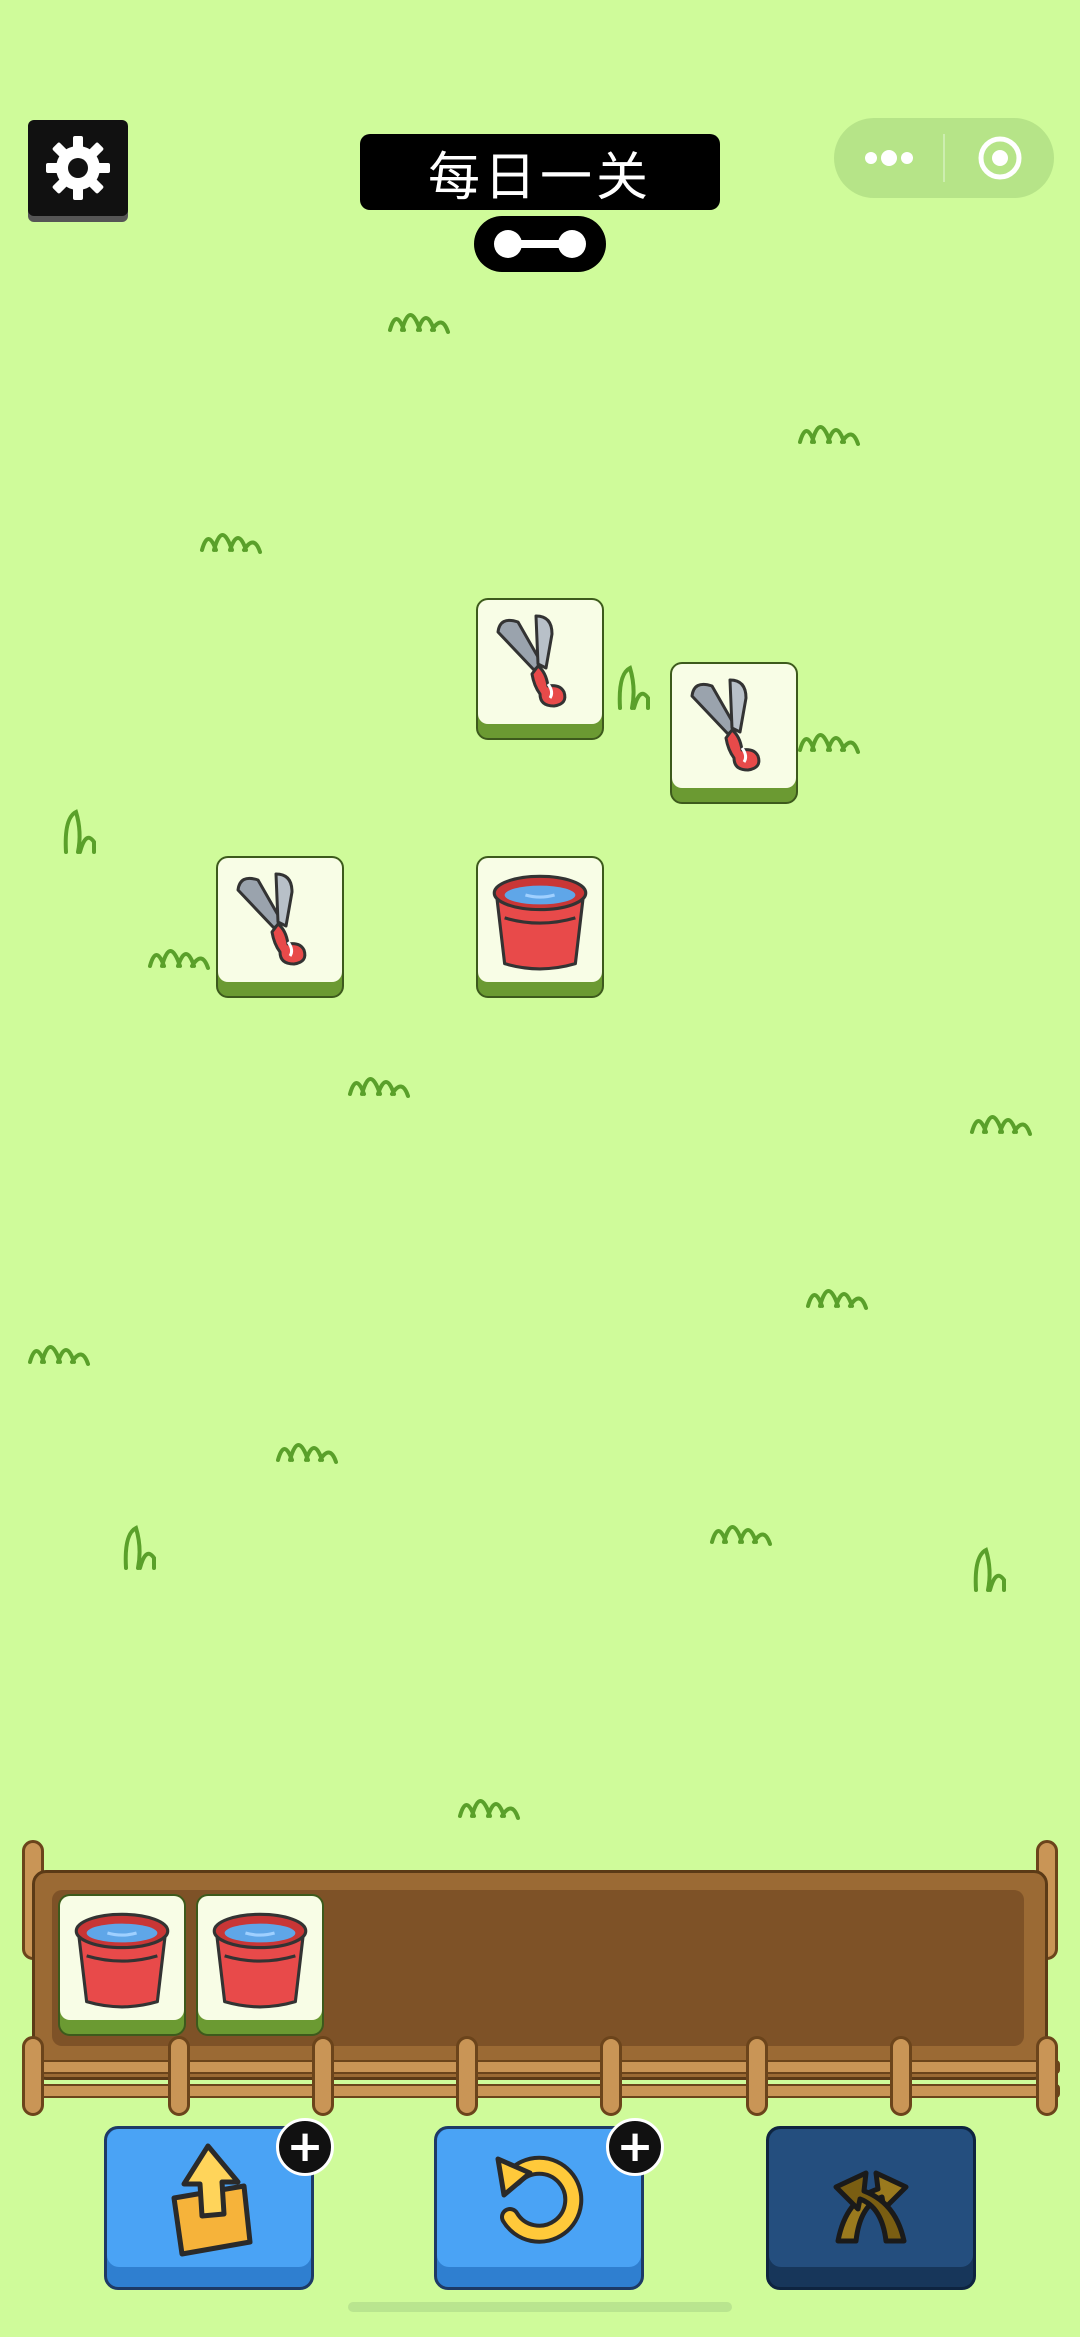 This screenshot has height=2337, width=1080. Describe the element at coordinates (539, 2199) in the screenshot. I see `undo-icon` at that location.